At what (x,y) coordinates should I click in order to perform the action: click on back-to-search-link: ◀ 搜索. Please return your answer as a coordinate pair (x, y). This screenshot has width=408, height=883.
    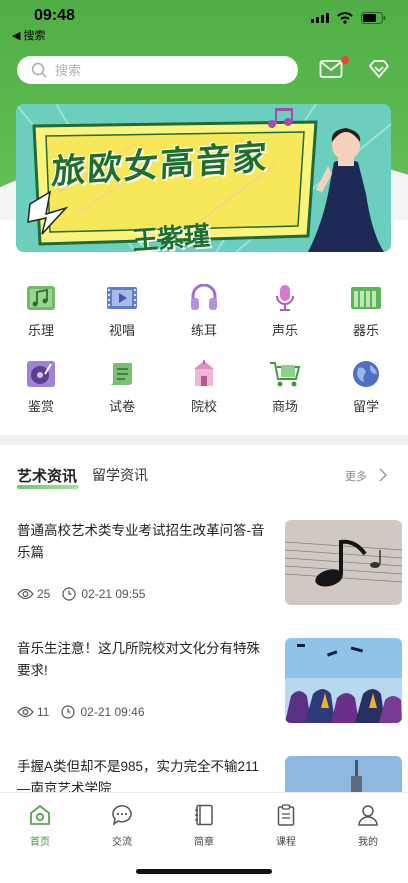
    Looking at the image, I should click on (29, 35).